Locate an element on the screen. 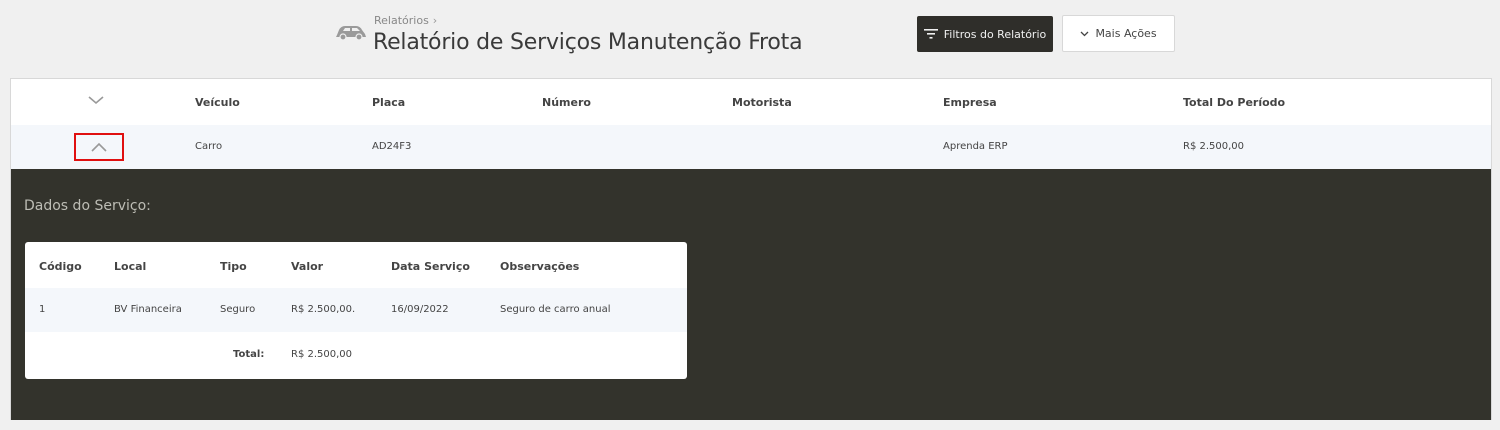 The image size is (1500, 430). breadcrumb: Relatórios › is located at coordinates (405, 20).